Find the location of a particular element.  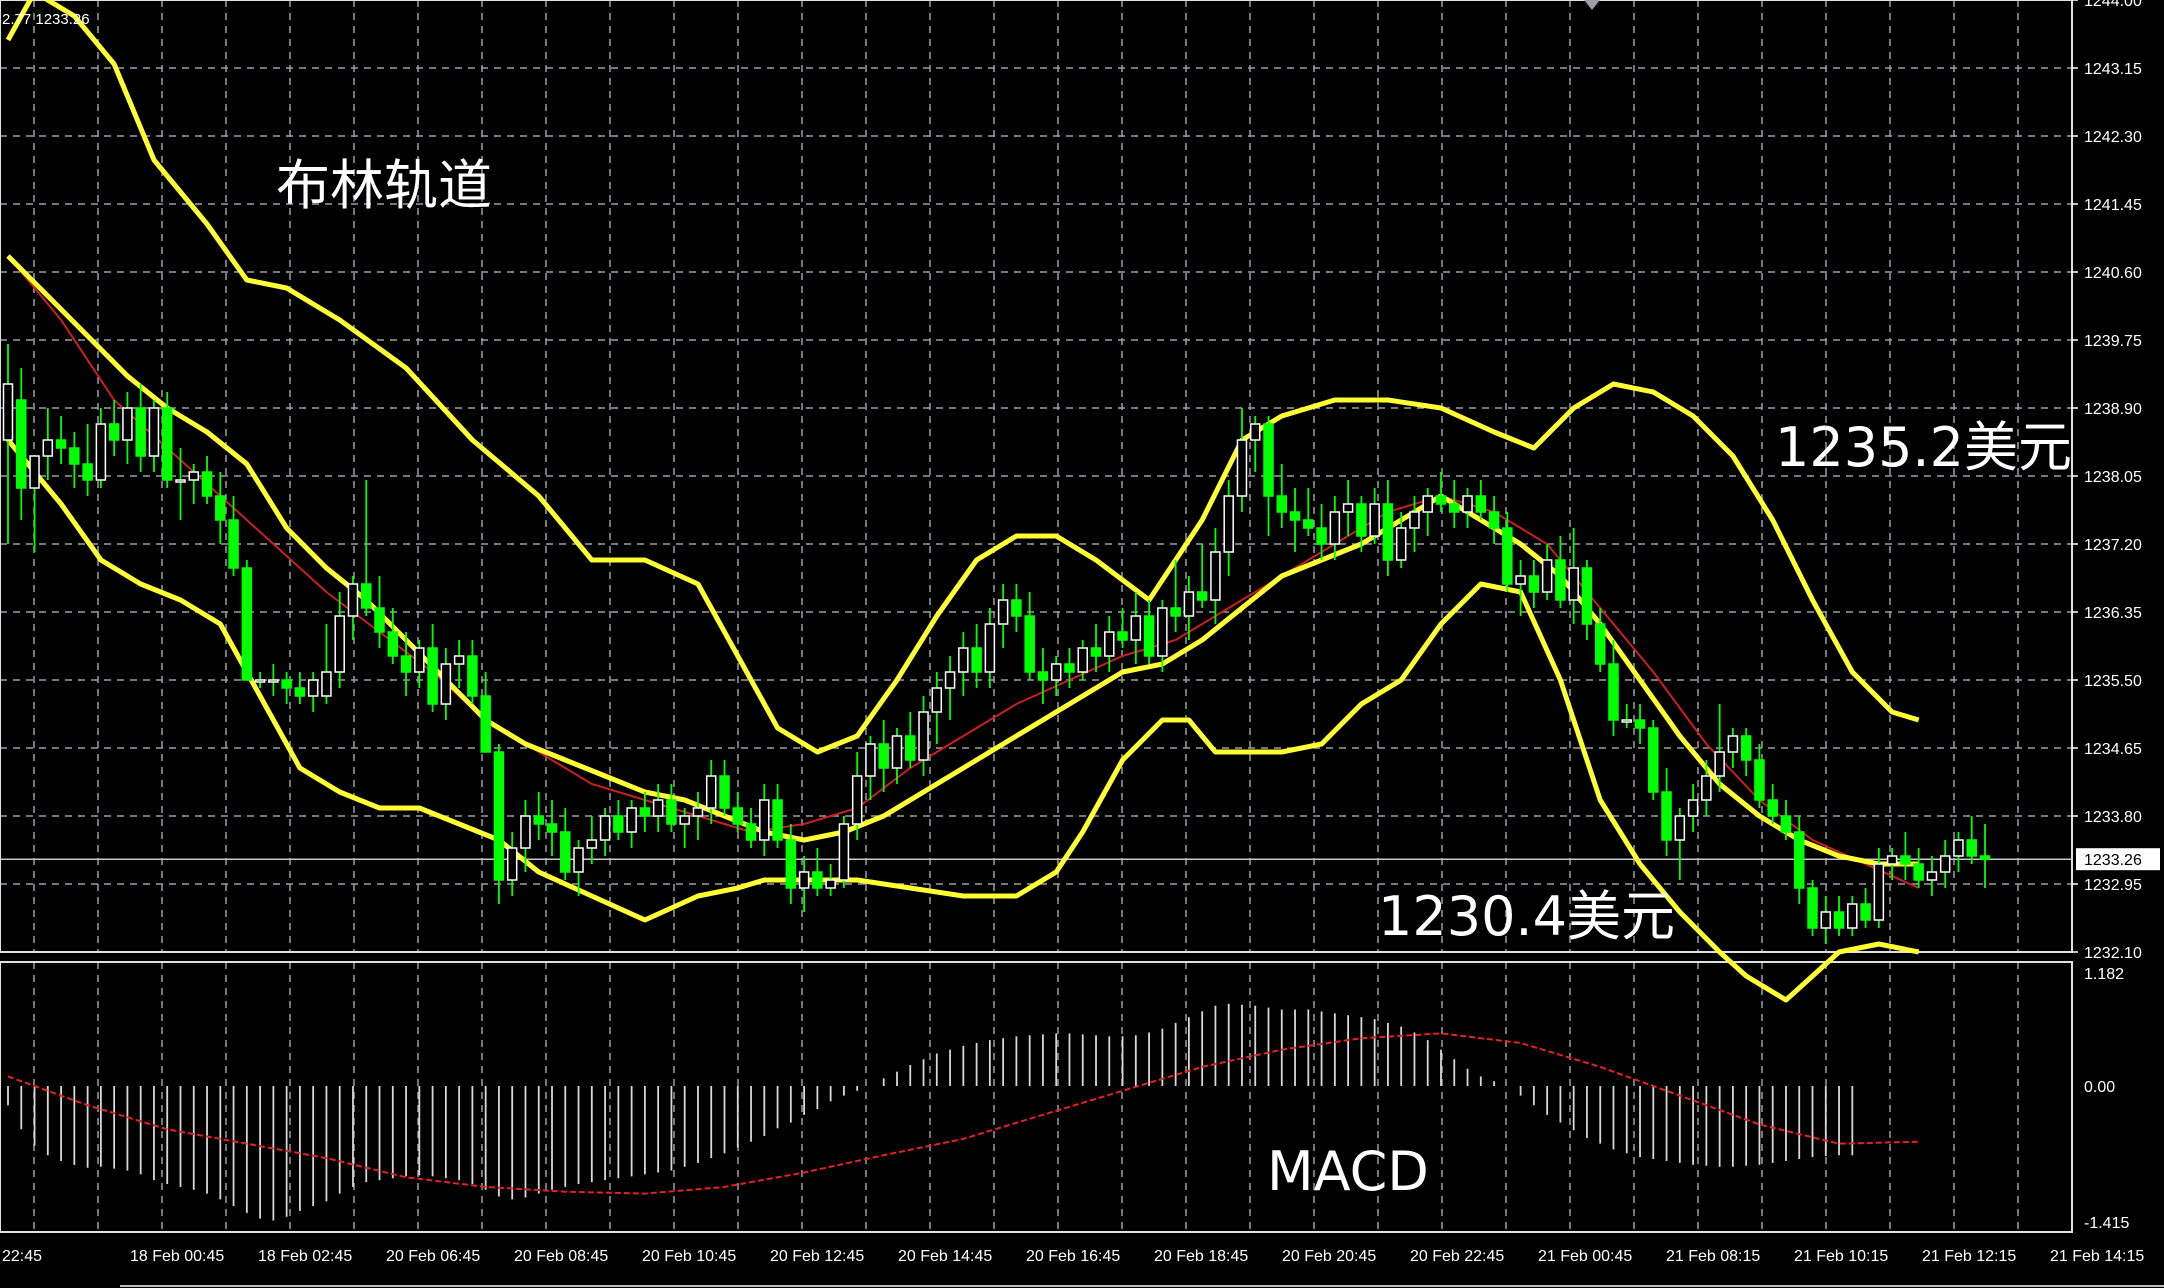

macd-tick-label: 1.182 is located at coordinates (2104, 974).